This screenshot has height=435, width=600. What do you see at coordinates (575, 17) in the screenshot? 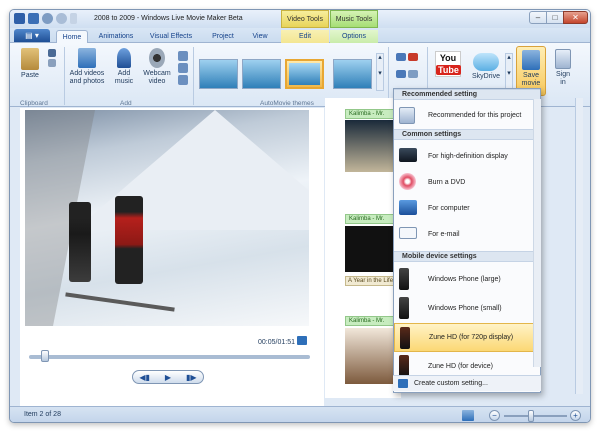
I see `close-button: ✕` at bounding box center [575, 17].